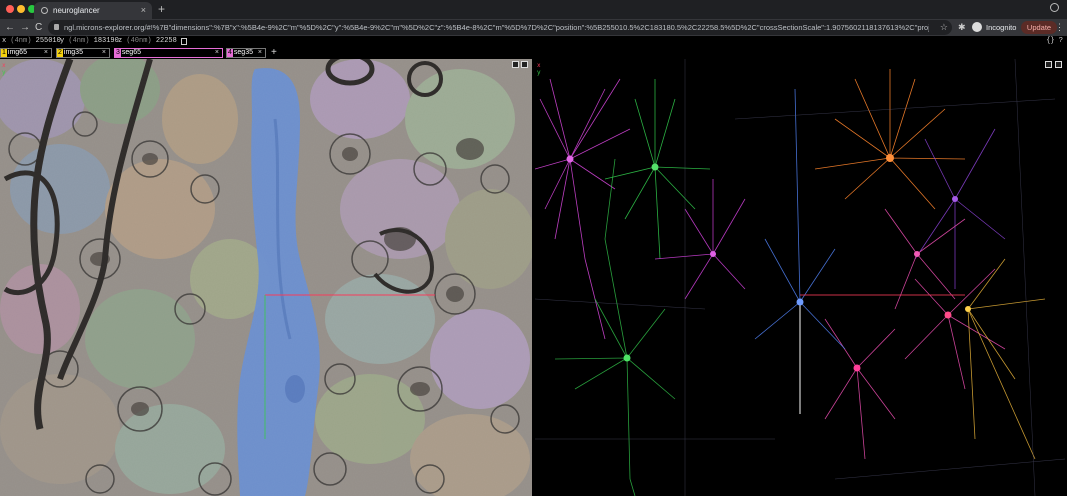  Describe the element at coordinates (243, 52) in the screenshot. I see `layer-name: seg35` at that location.